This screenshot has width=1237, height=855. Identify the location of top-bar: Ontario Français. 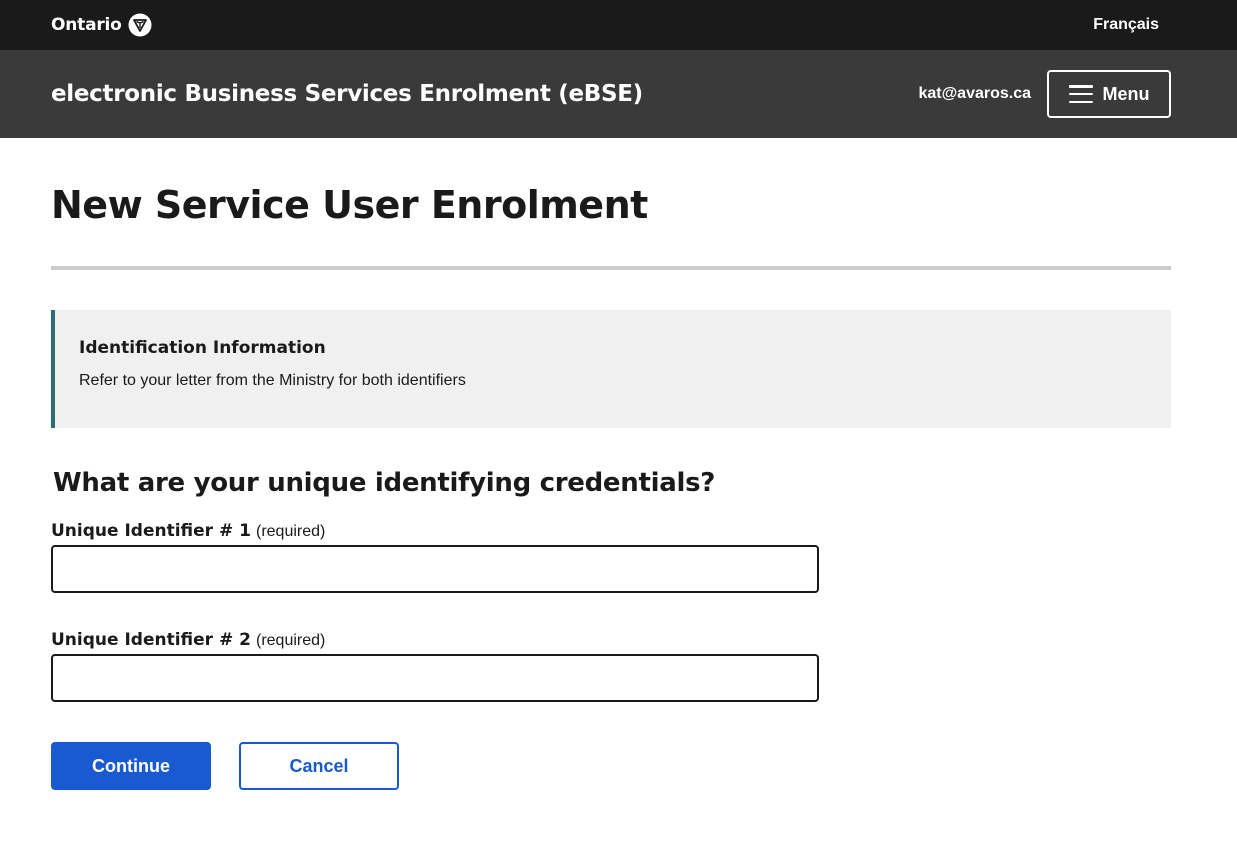
(618, 25).